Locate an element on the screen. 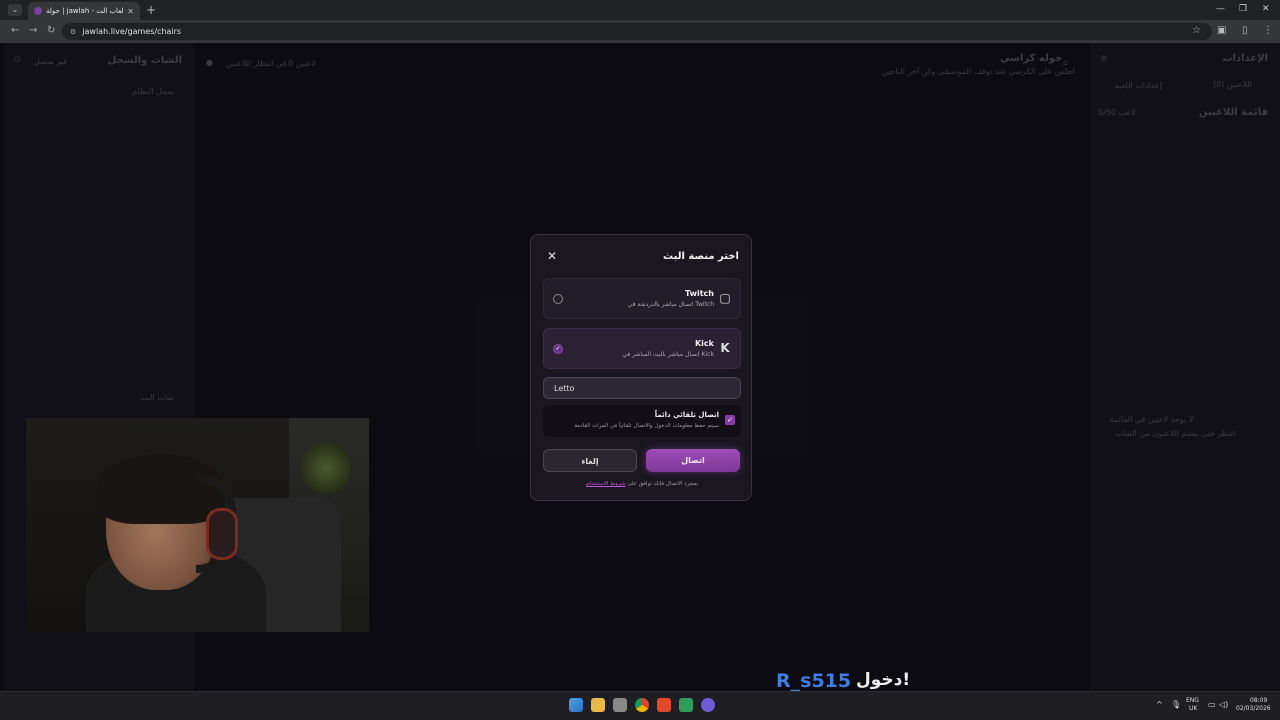  chat-sidebar-title: الشات والسجل is located at coordinates (144, 60).